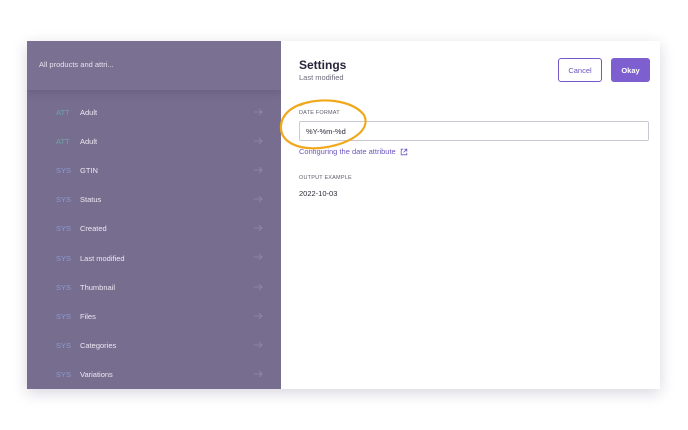 This screenshot has height=430, width=688. Describe the element at coordinates (403, 151) in the screenshot. I see `external-link-icon` at that location.